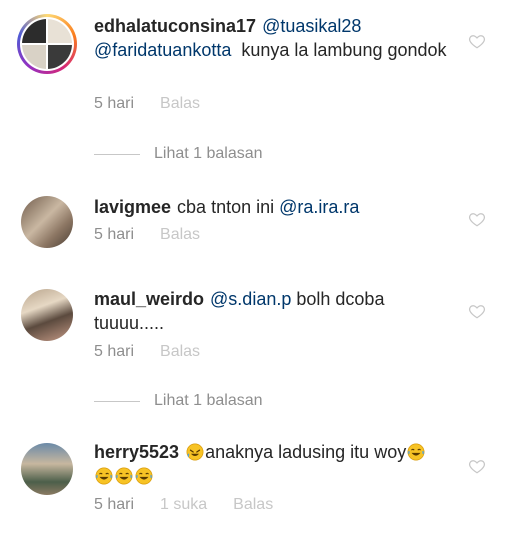  Describe the element at coordinates (250, 299) in the screenshot. I see `comment-mention: @s.dian.p` at that location.